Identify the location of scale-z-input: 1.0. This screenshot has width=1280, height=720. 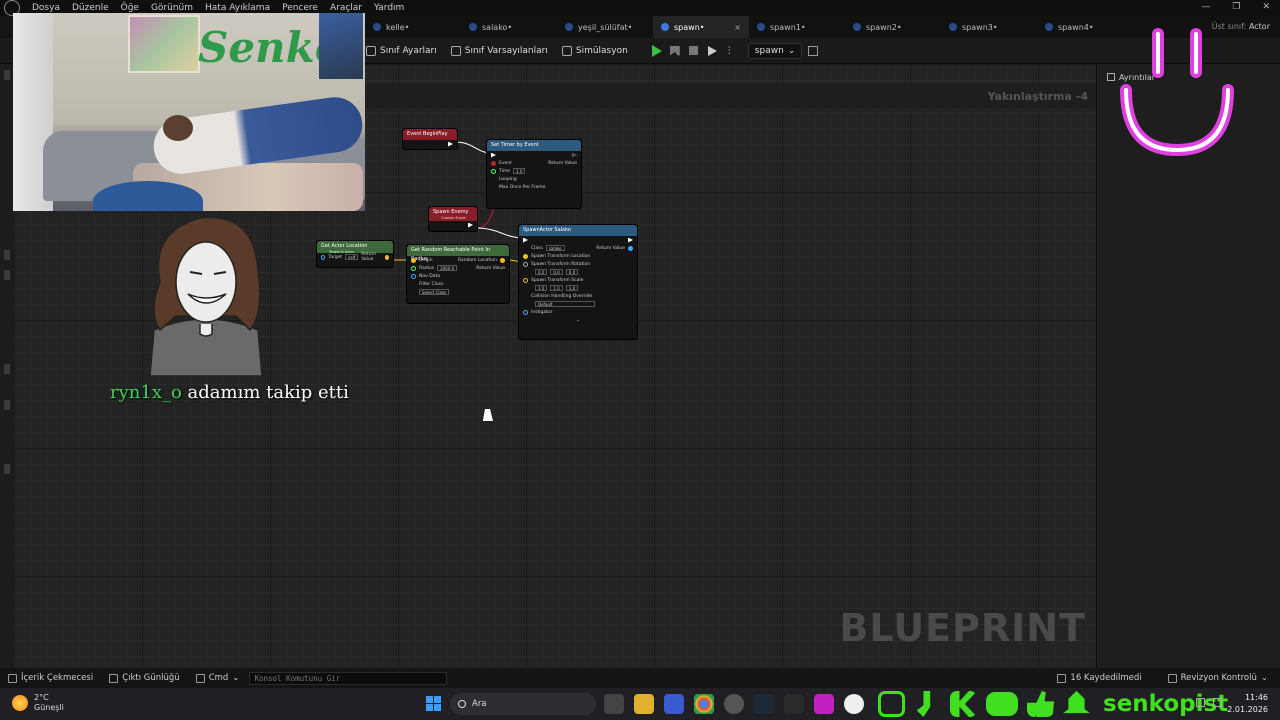
(572, 288).